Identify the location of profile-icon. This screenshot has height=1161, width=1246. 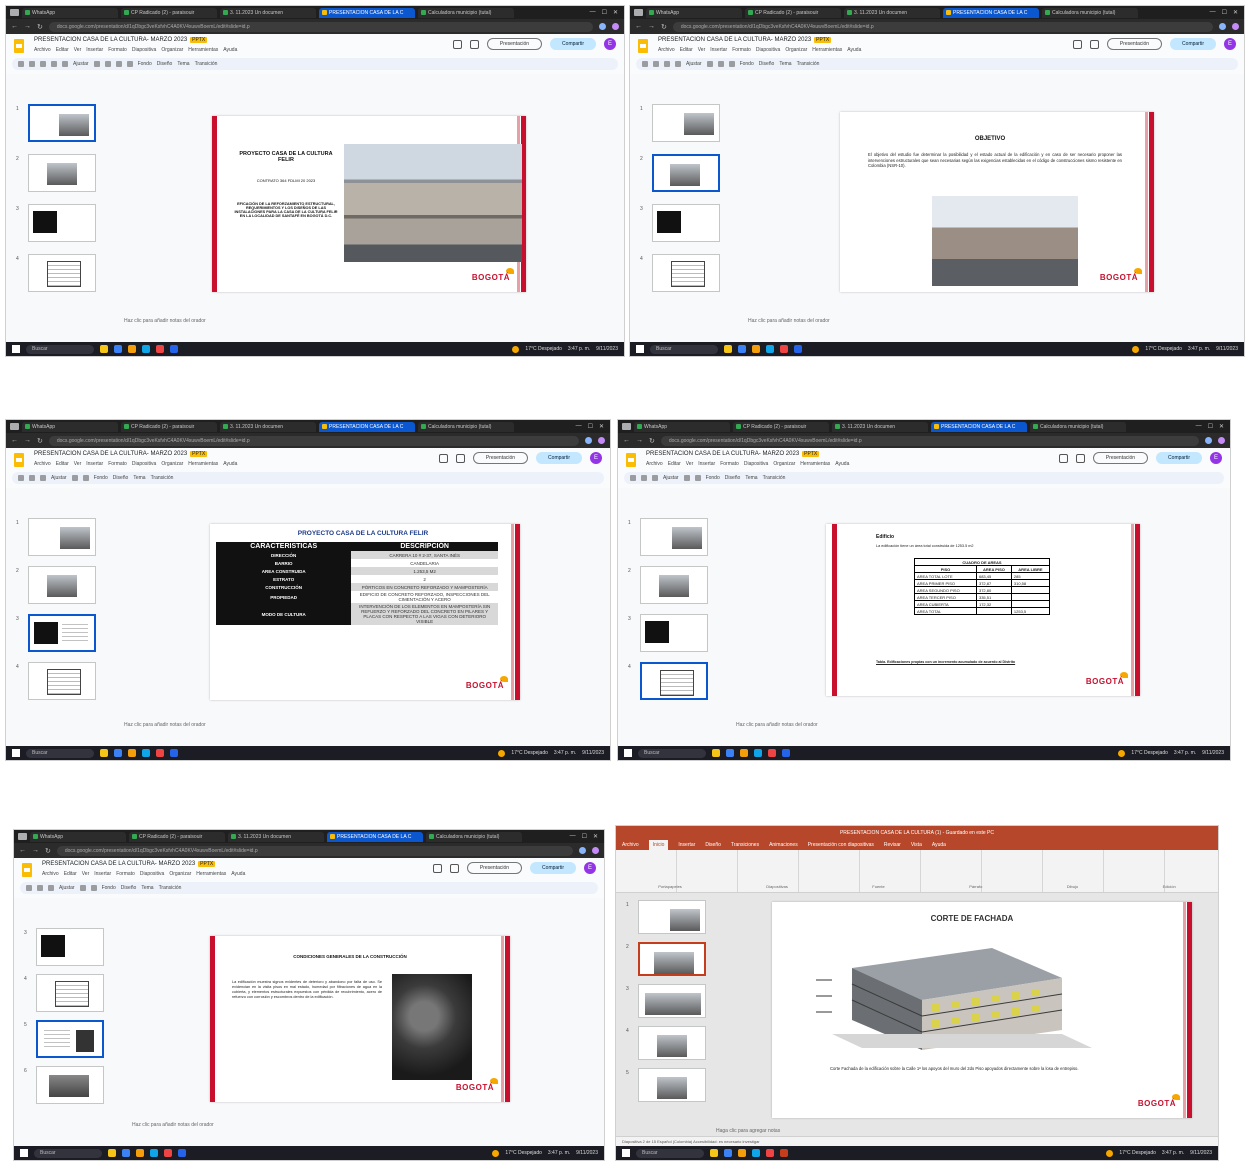
(1221, 440).